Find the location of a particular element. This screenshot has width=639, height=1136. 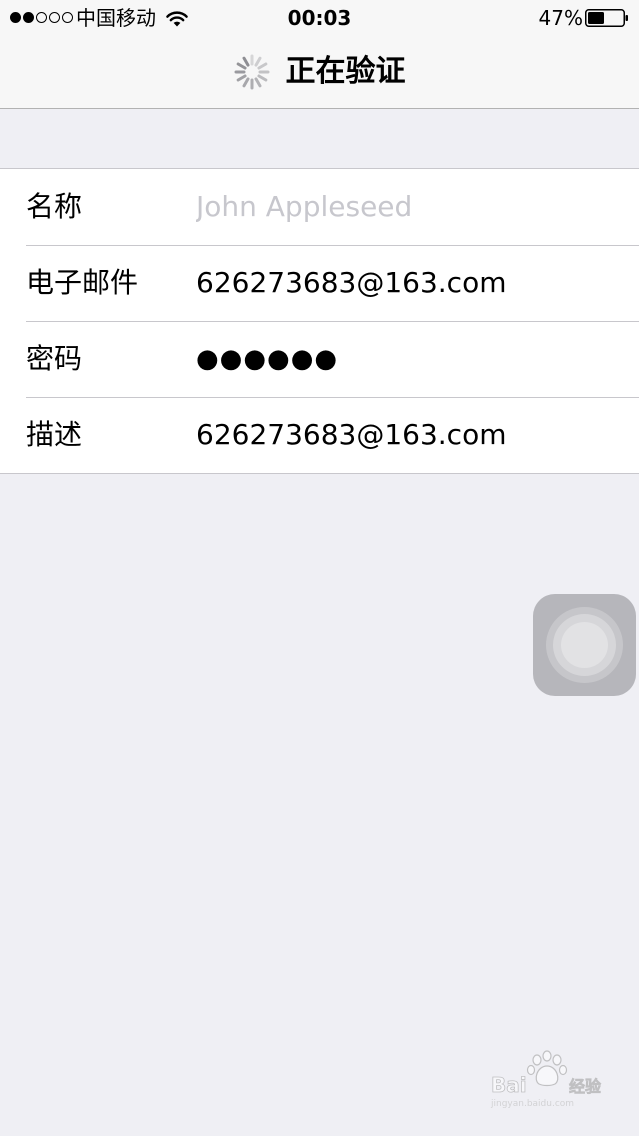

password-field: ●●●●●● is located at coordinates (406, 359).